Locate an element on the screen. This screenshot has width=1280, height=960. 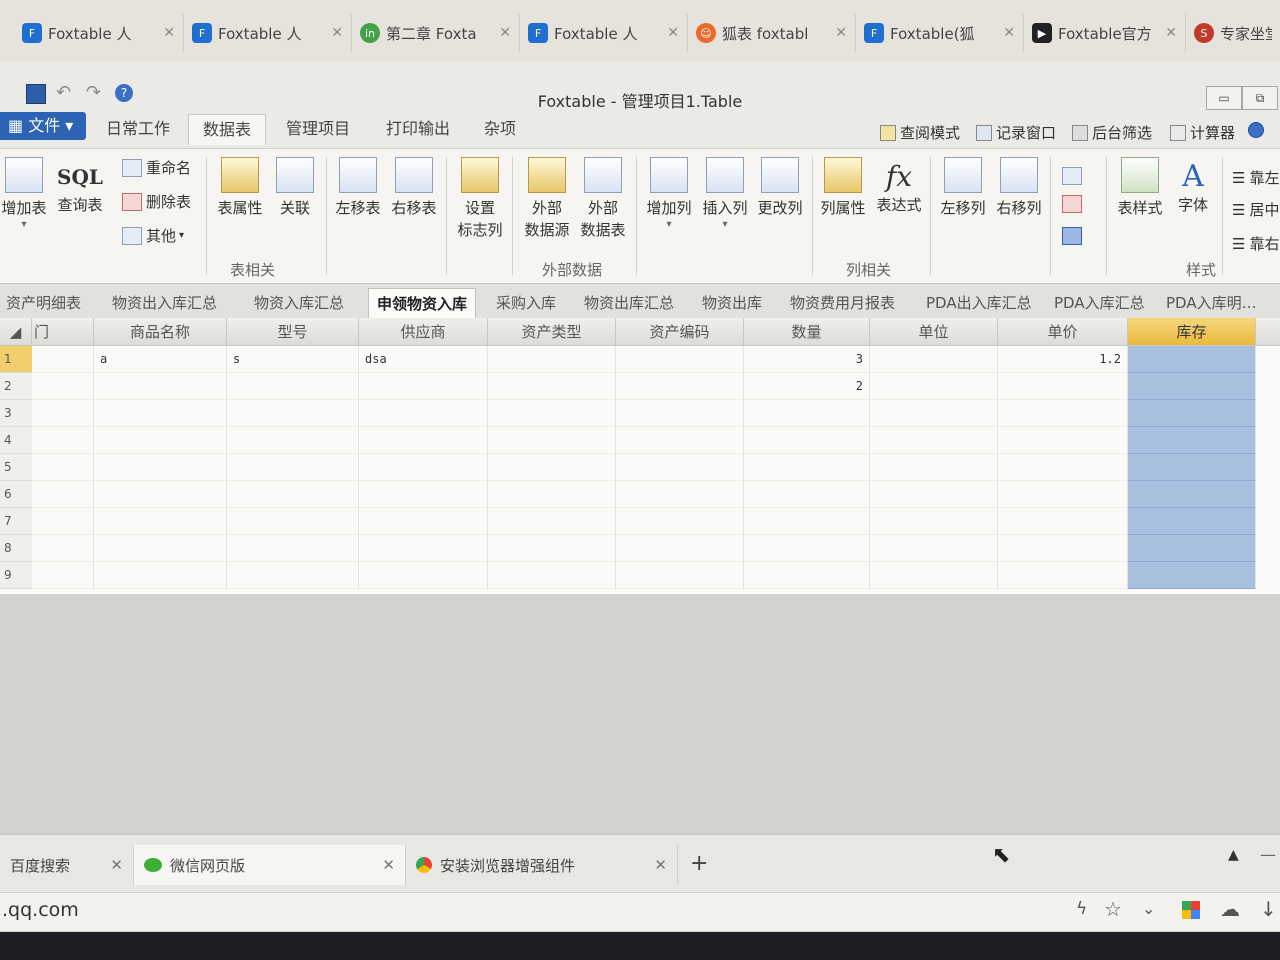
move-column-left-button: 左移列 is located at coordinates (963, 188).